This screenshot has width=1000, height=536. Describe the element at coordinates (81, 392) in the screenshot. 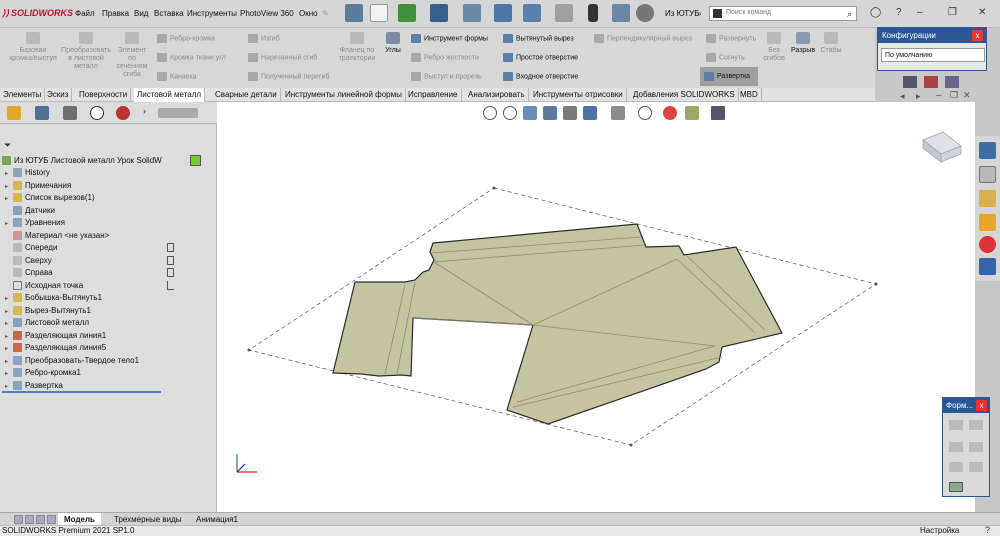

I see `rollback-bar` at that location.